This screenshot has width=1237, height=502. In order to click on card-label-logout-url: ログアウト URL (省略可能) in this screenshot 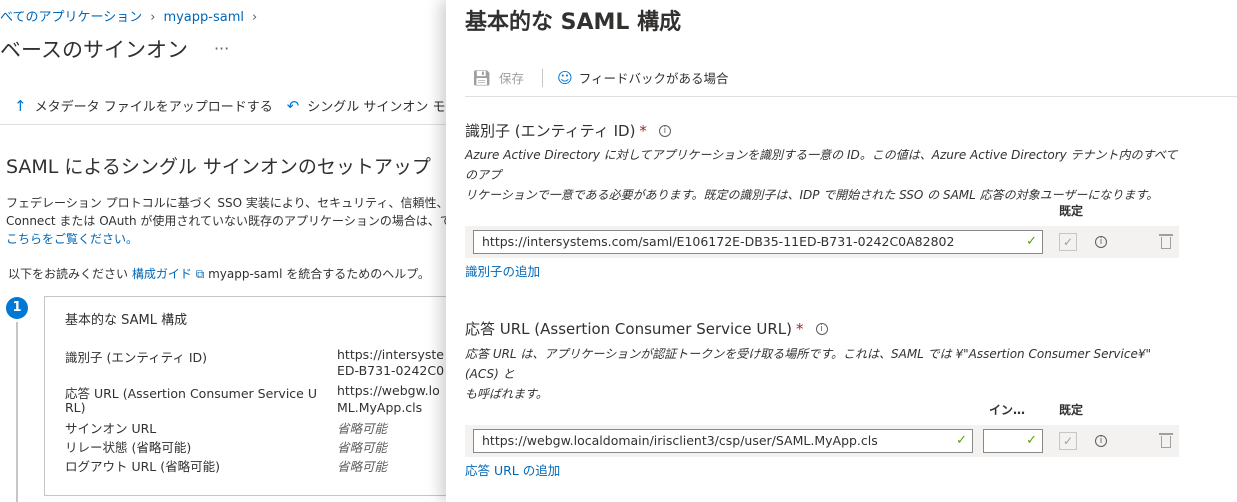, I will do `click(142, 466)`.